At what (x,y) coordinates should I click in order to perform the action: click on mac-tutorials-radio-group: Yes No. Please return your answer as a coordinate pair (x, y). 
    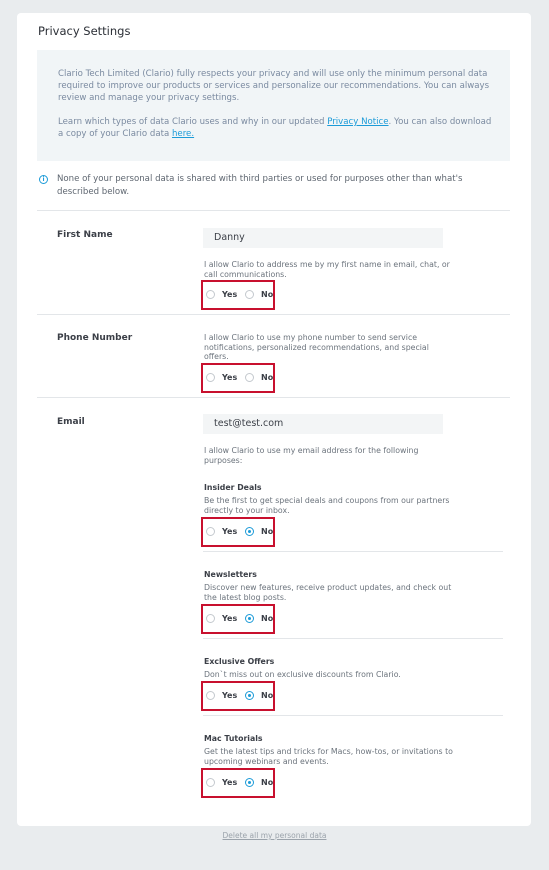
    Looking at the image, I should click on (238, 783).